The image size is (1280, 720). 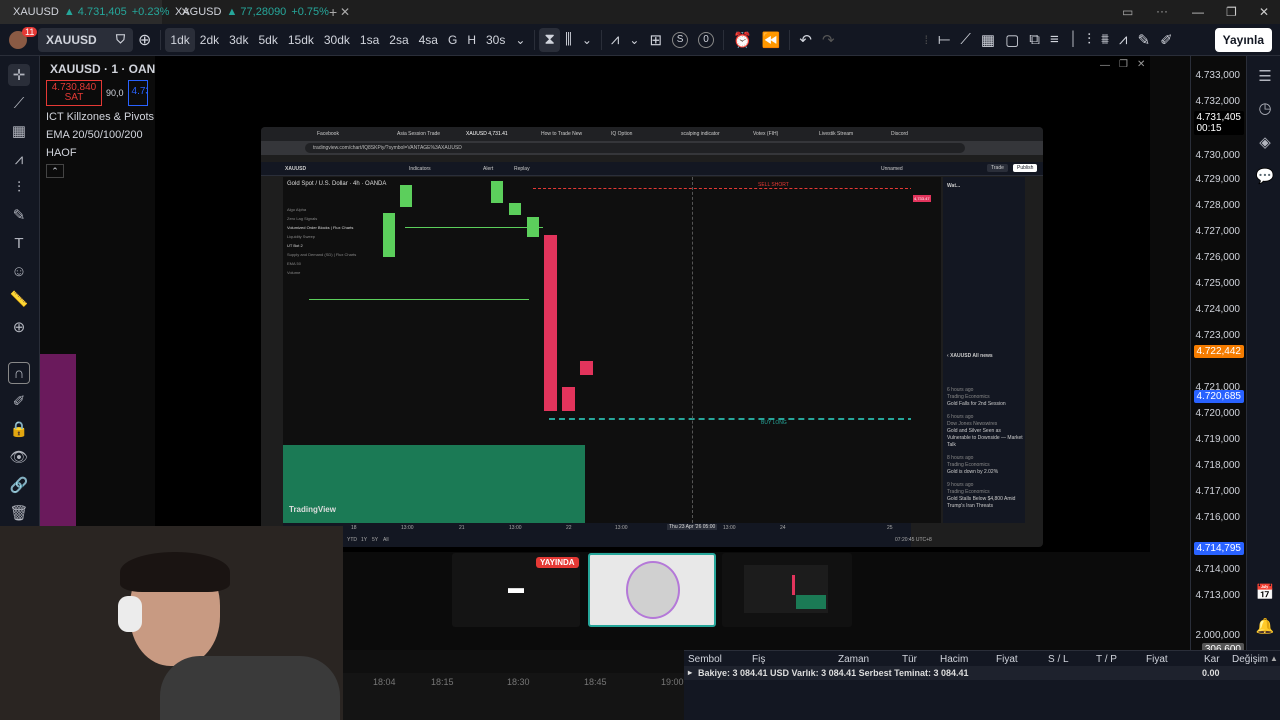 I want to click on alert-icon: ⏰, so click(x=742, y=40).